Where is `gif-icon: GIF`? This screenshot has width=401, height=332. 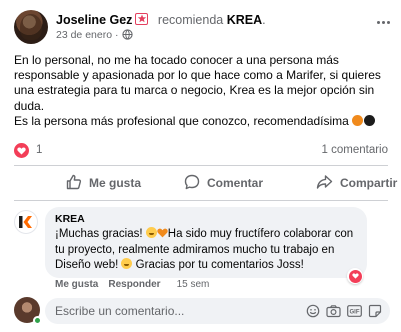
gif-icon: GIF is located at coordinates (354, 311).